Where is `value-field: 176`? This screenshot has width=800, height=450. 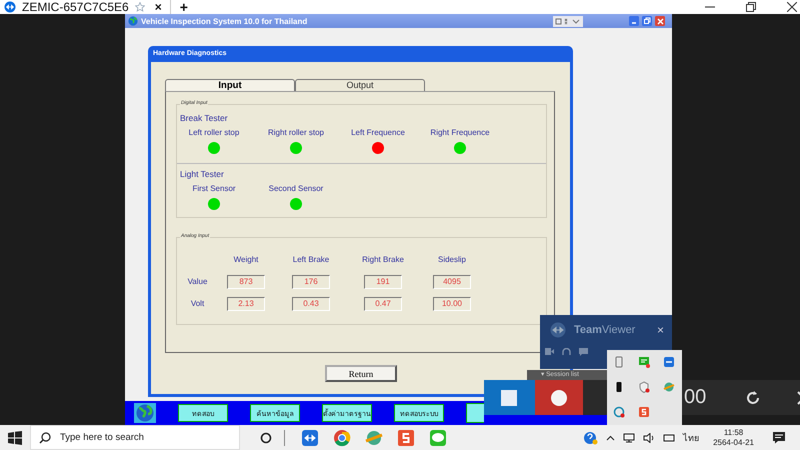
value-field: 176 is located at coordinates (311, 281).